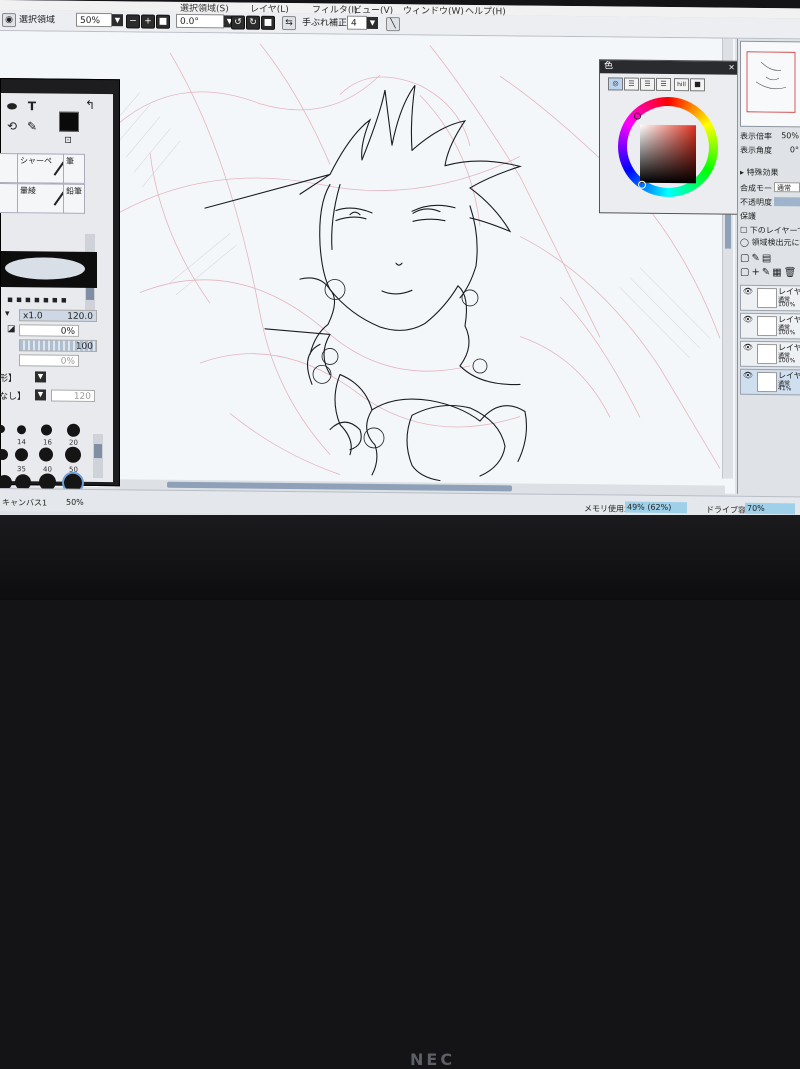 This screenshot has height=1069, width=800. What do you see at coordinates (117, 20) in the screenshot?
I see `zoom-dropdown-icon: ▼` at bounding box center [117, 20].